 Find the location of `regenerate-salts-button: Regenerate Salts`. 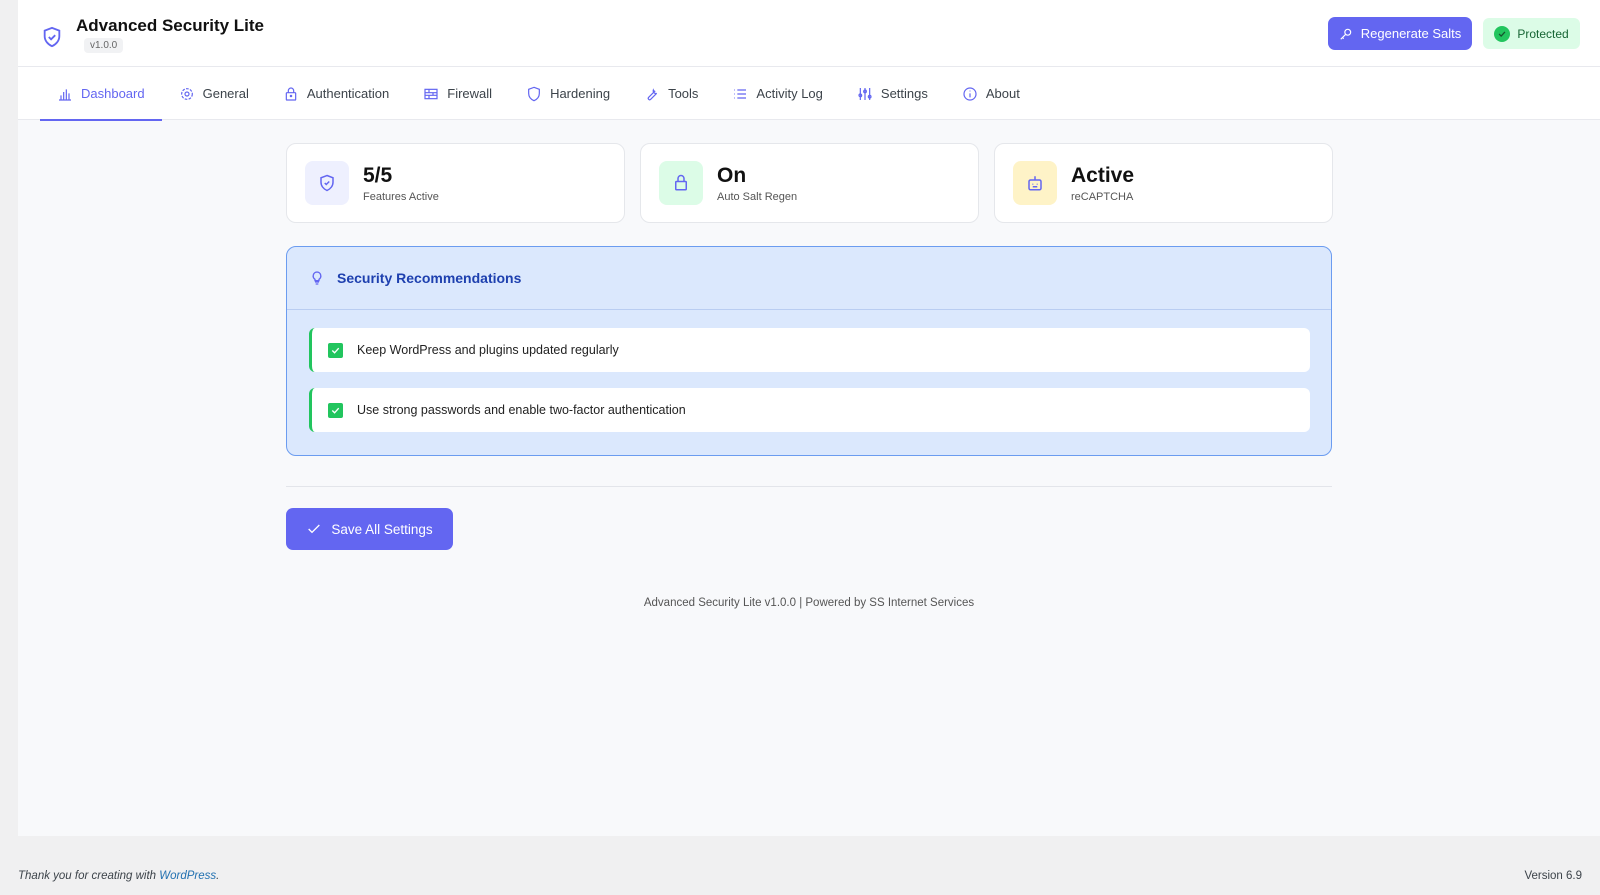

regenerate-salts-button: Regenerate Salts is located at coordinates (1400, 33).